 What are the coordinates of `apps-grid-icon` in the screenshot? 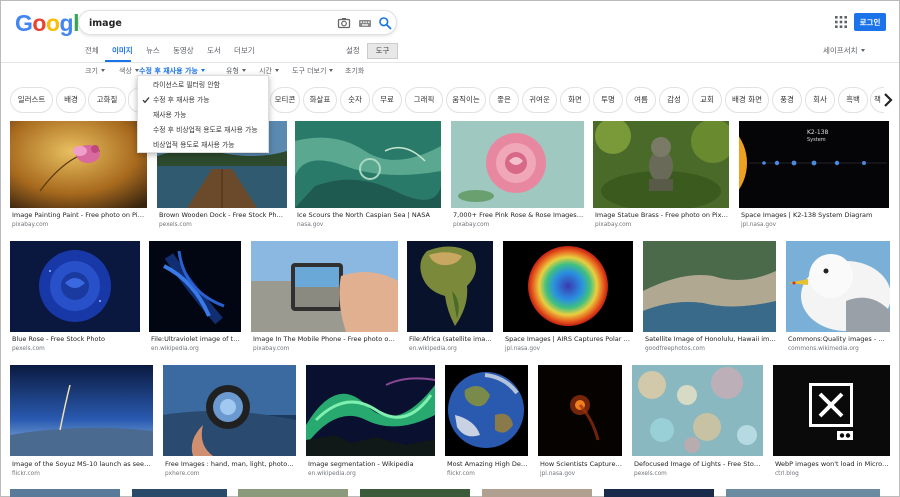 It's located at (841, 22).